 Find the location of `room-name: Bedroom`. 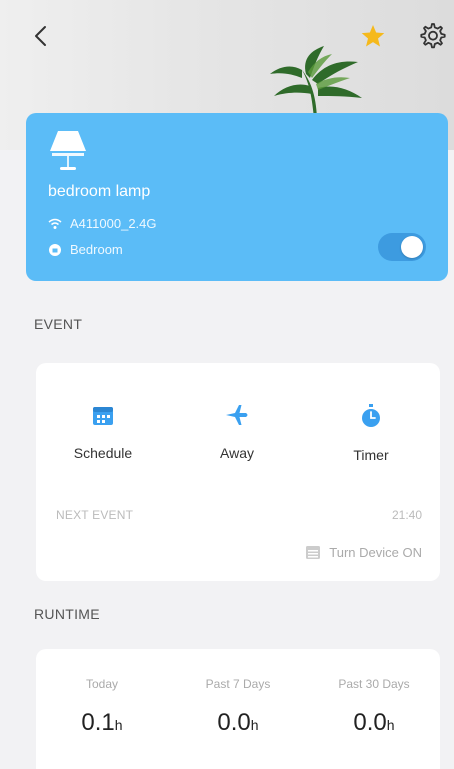

room-name: Bedroom is located at coordinates (96, 249).